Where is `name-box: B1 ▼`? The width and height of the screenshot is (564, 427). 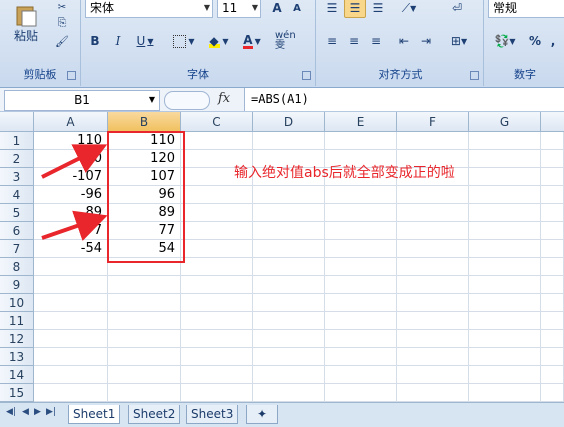 name-box: B1 ▼ is located at coordinates (82, 100).